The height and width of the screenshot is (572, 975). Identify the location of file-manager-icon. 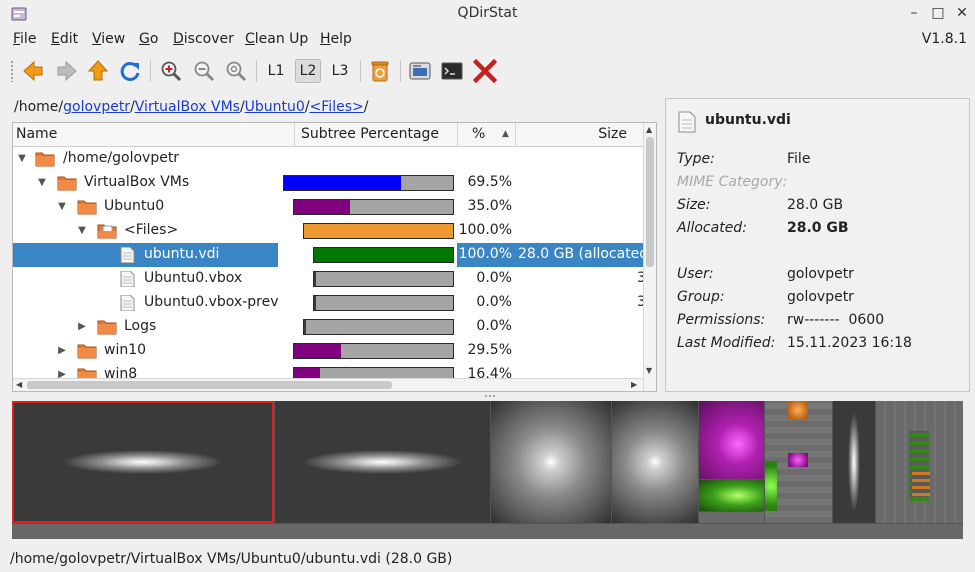
(420, 71).